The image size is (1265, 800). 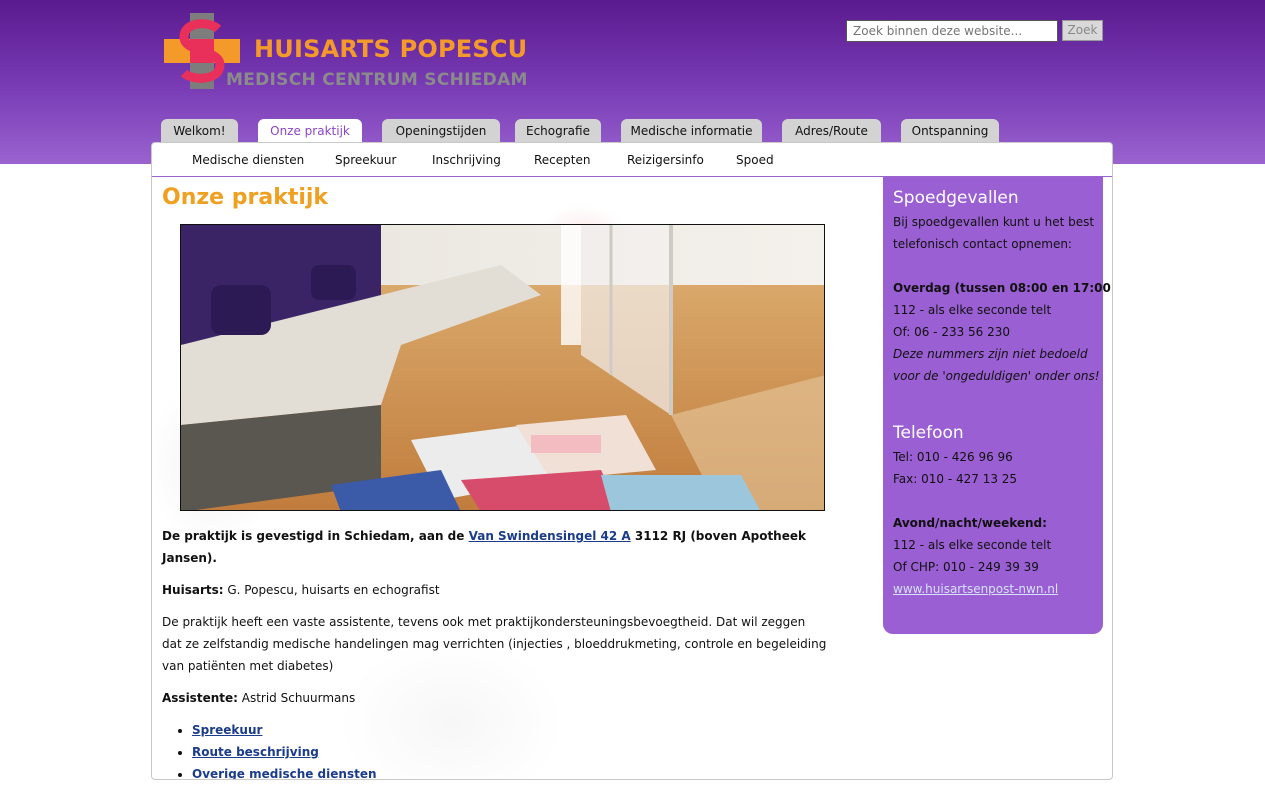 What do you see at coordinates (284, 773) in the screenshot?
I see `medical-services-link: Overige medische diensten` at bounding box center [284, 773].